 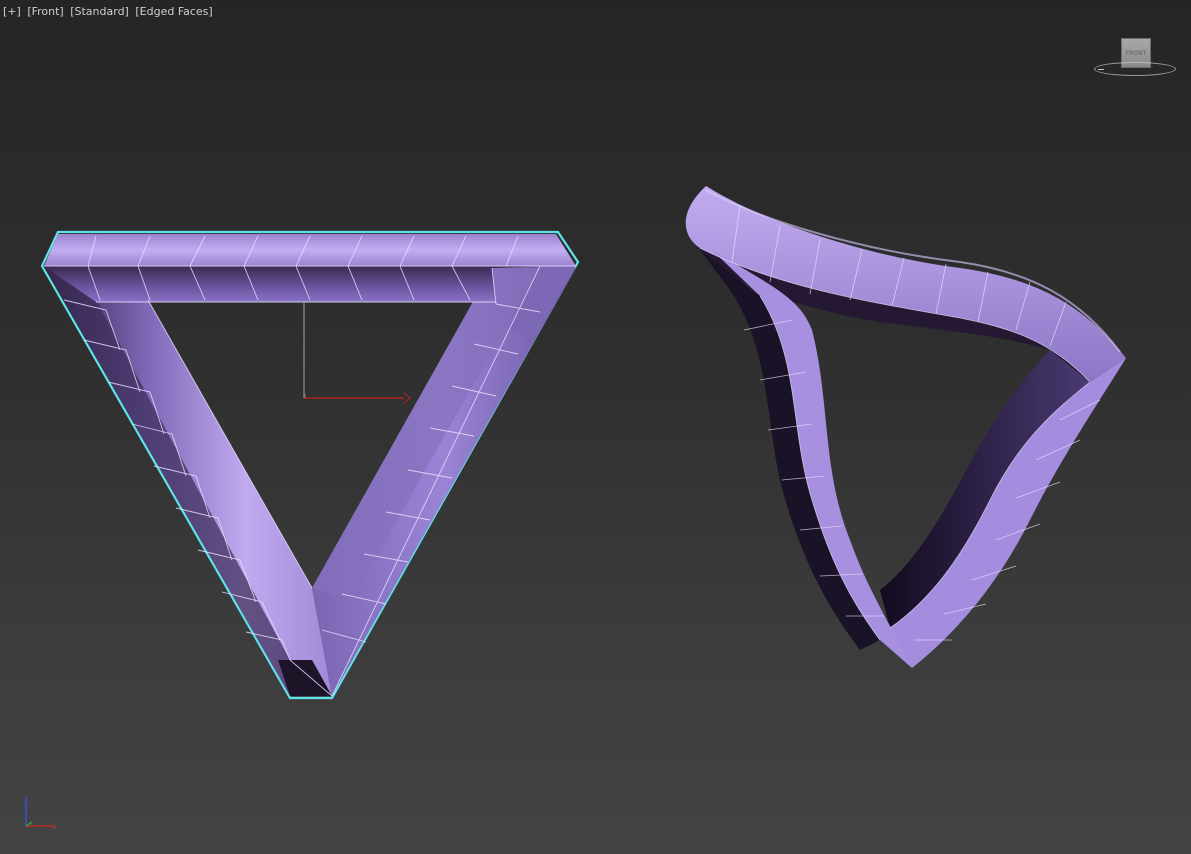 What do you see at coordinates (292, 284) in the screenshot?
I see `penrose-top-bar-front` at bounding box center [292, 284].